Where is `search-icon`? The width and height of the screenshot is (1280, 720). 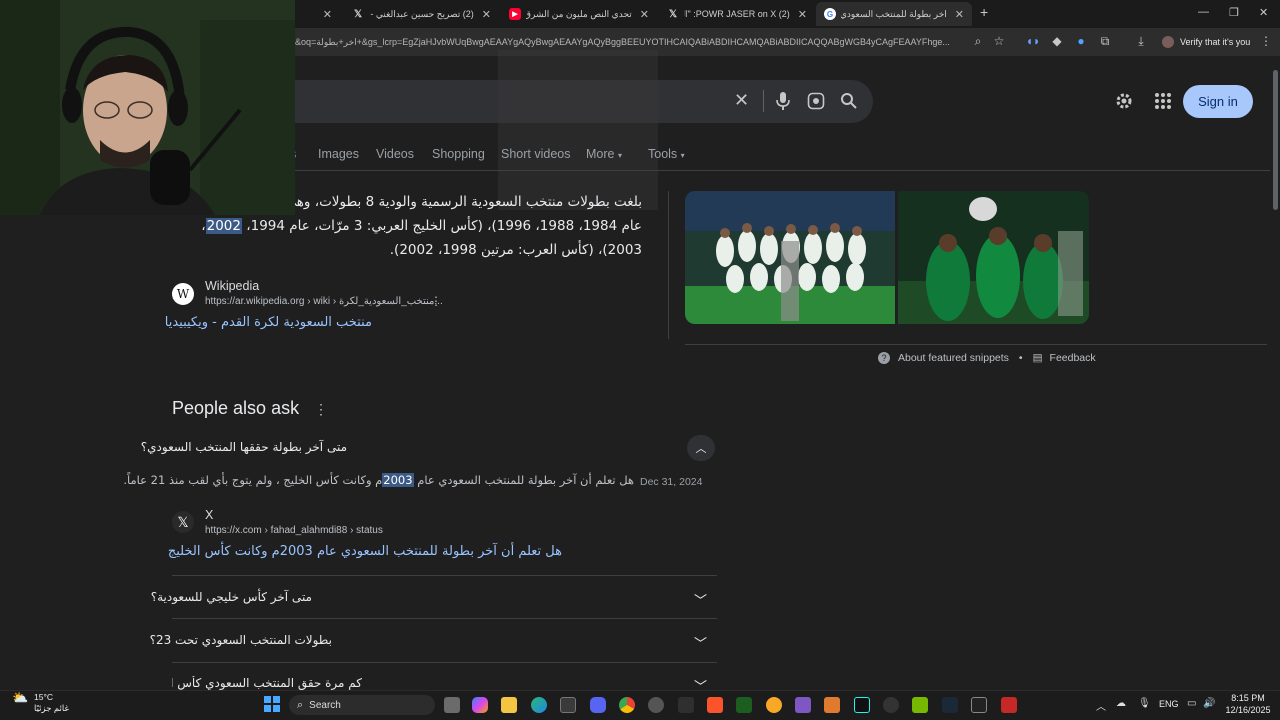 search-icon is located at coordinates (849, 101).